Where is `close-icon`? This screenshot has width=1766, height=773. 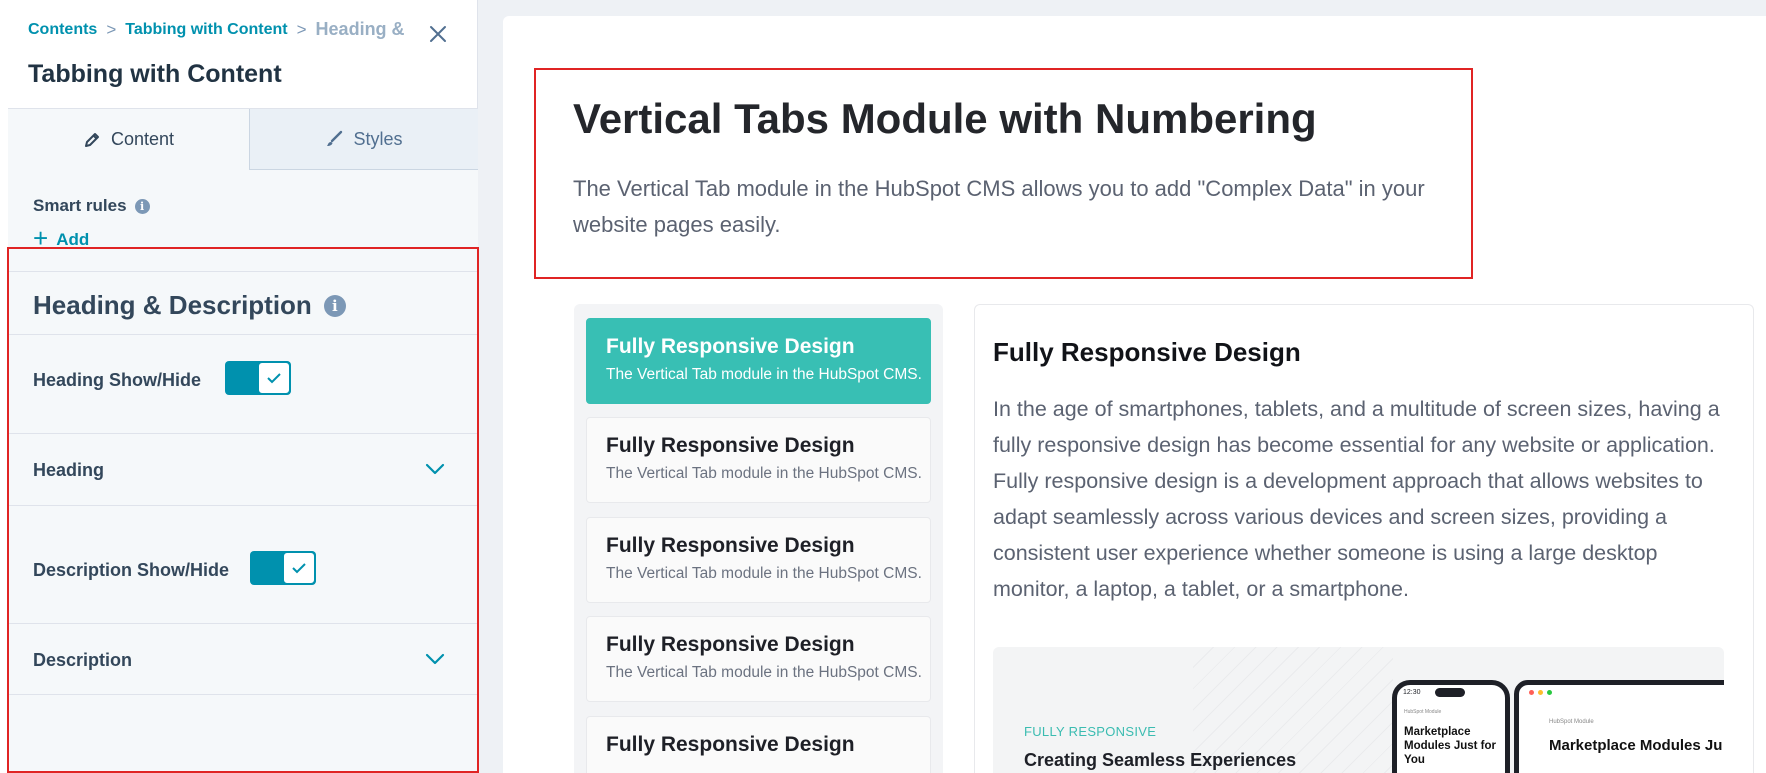 close-icon is located at coordinates (438, 34).